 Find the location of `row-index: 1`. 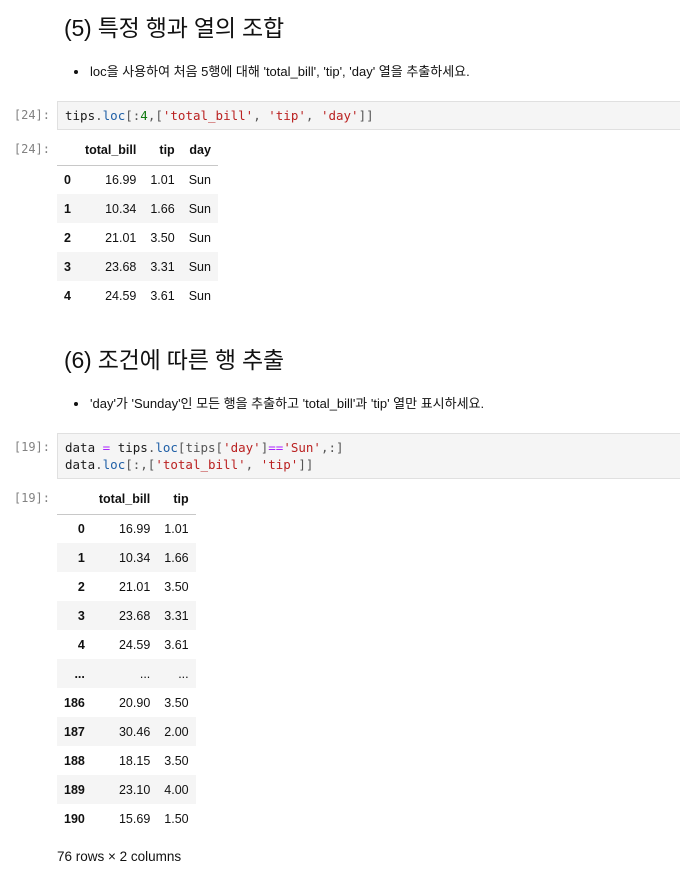

row-index: 1 is located at coordinates (67, 208).